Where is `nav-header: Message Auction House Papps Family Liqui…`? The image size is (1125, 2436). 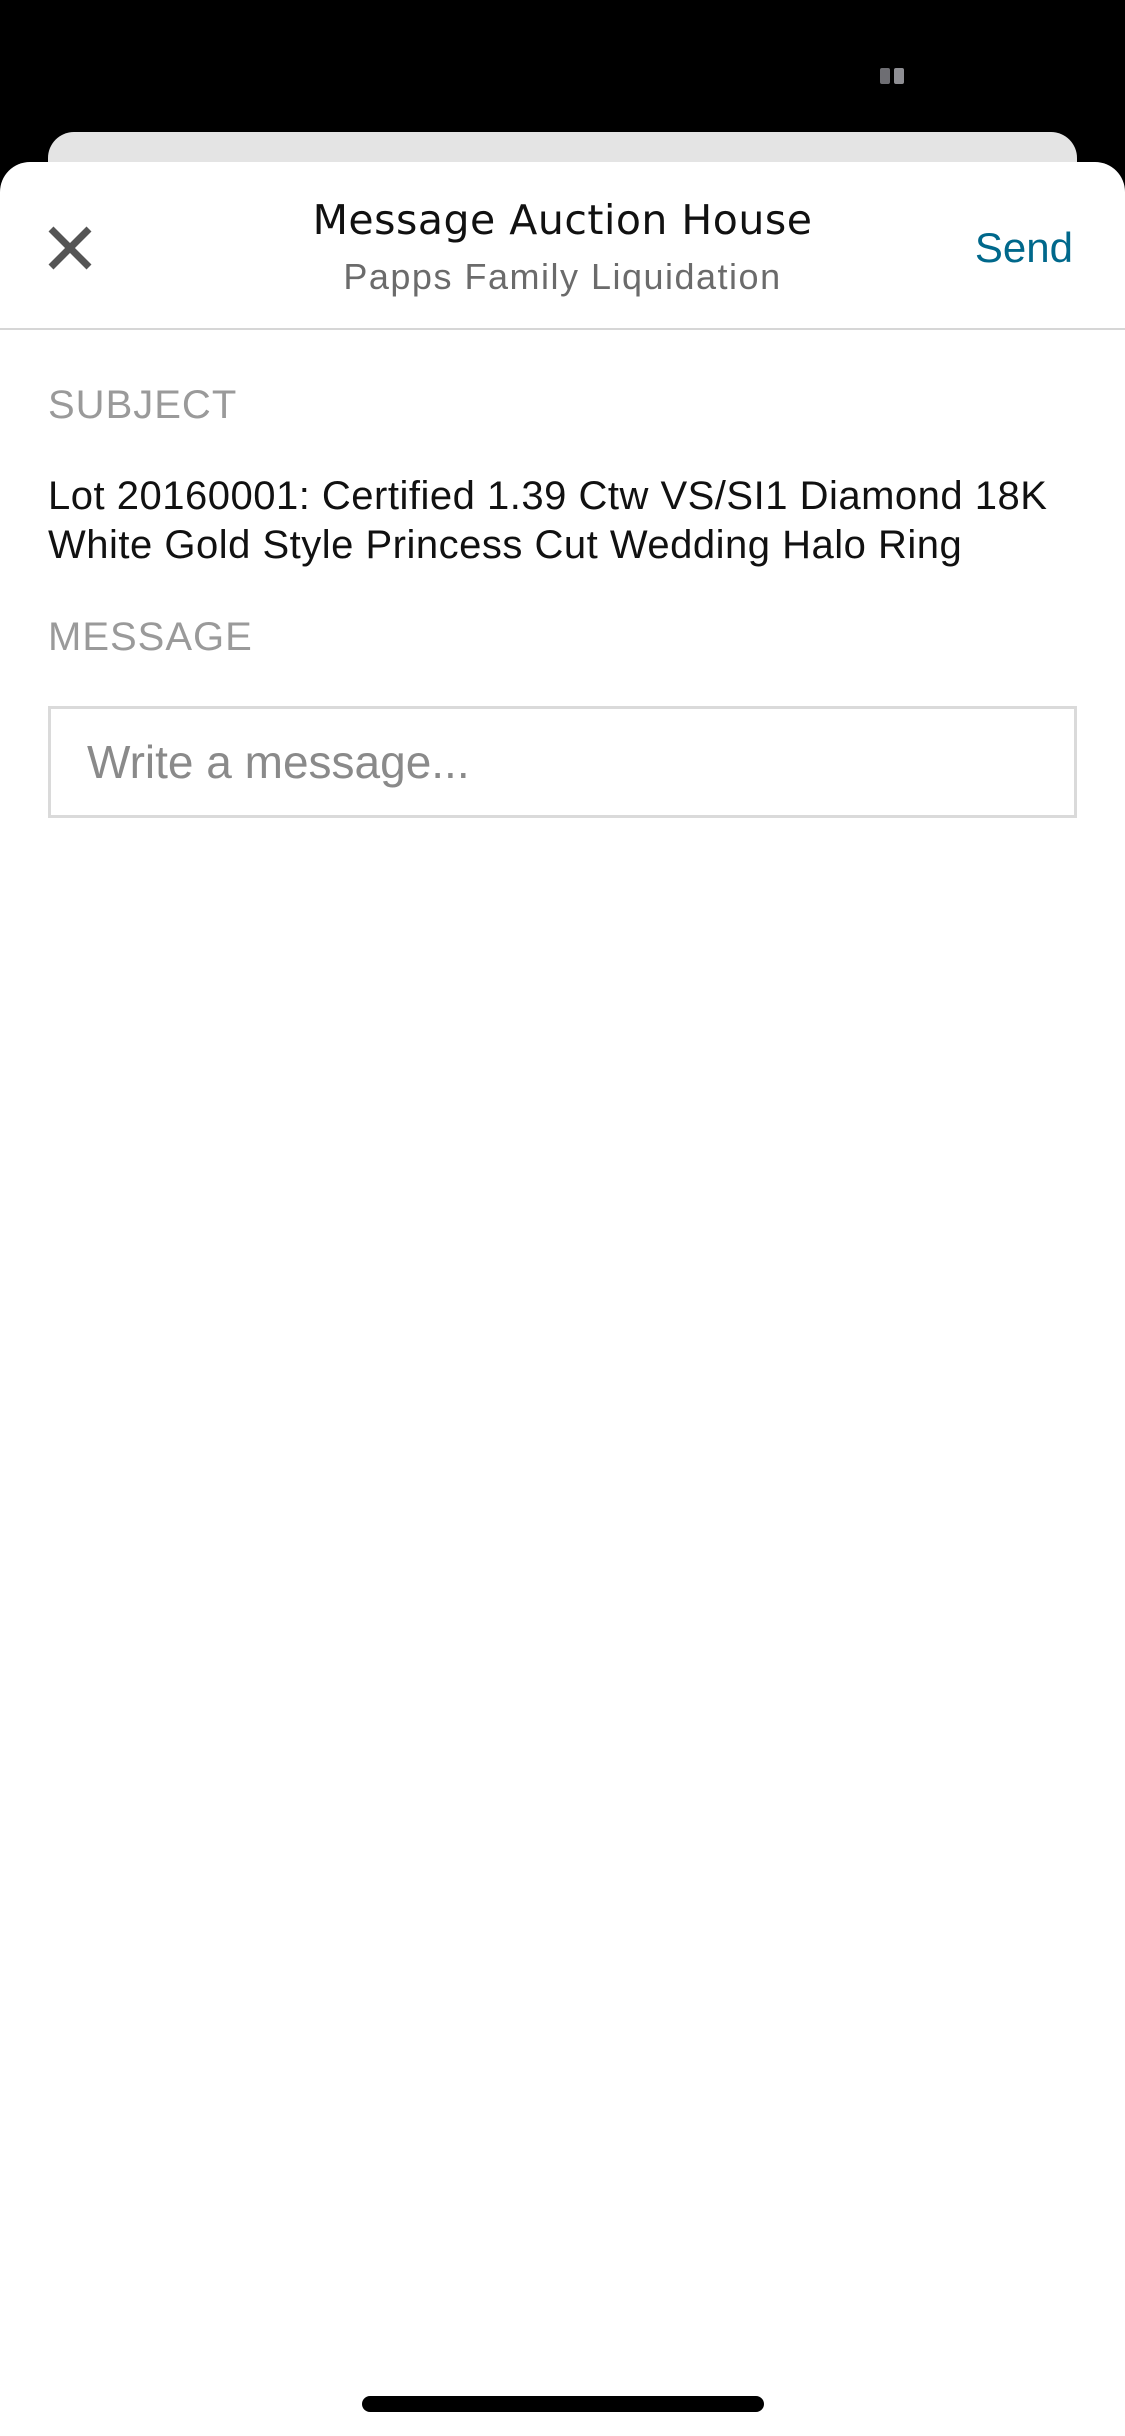
nav-header: Message Auction House Papps Family Liqui… is located at coordinates (562, 246).